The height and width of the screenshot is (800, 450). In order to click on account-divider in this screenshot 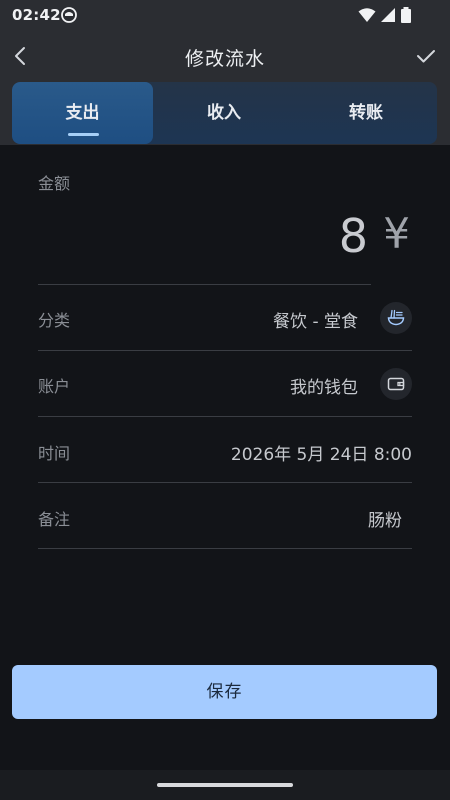, I will do `click(225, 416)`.